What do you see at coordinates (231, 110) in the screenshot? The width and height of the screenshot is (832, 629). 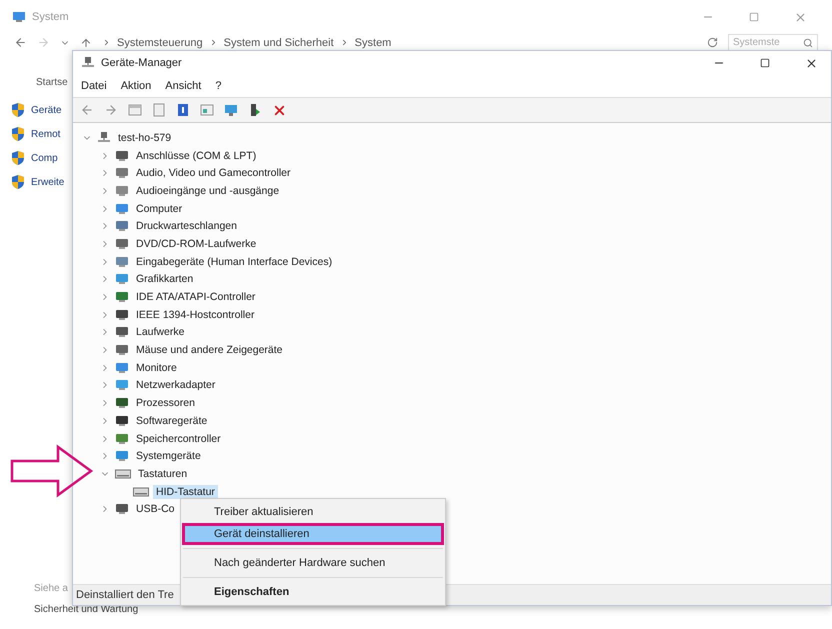 I see `monitor-icon` at bounding box center [231, 110].